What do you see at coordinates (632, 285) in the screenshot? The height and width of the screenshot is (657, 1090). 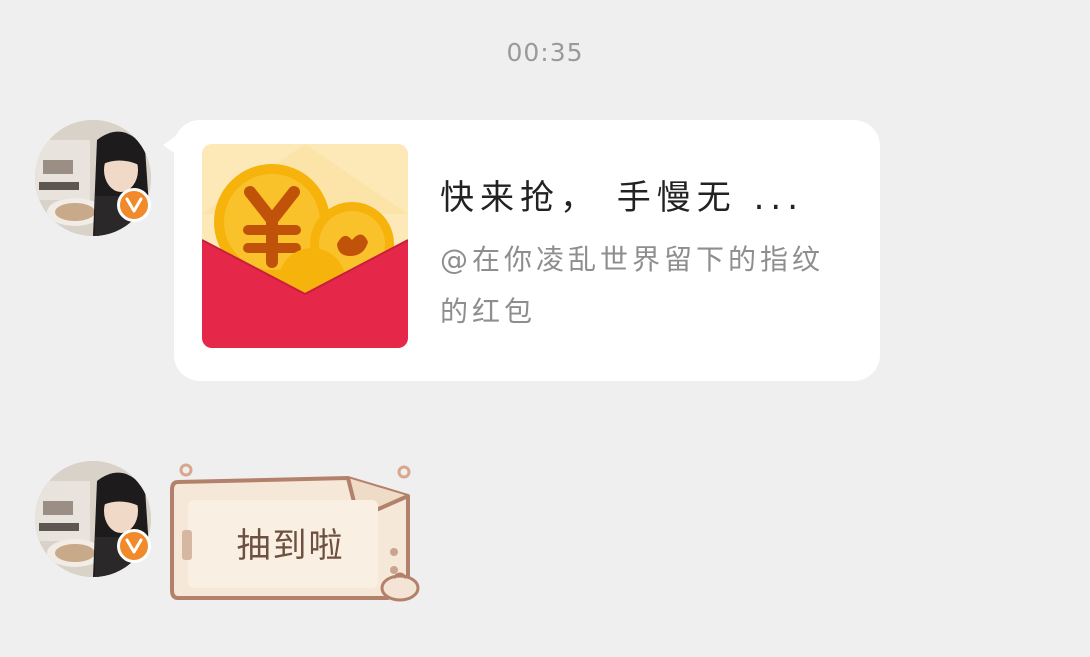 I see `red-packet-subtitle: @在你凌乱世界留下的指纹的红包` at bounding box center [632, 285].